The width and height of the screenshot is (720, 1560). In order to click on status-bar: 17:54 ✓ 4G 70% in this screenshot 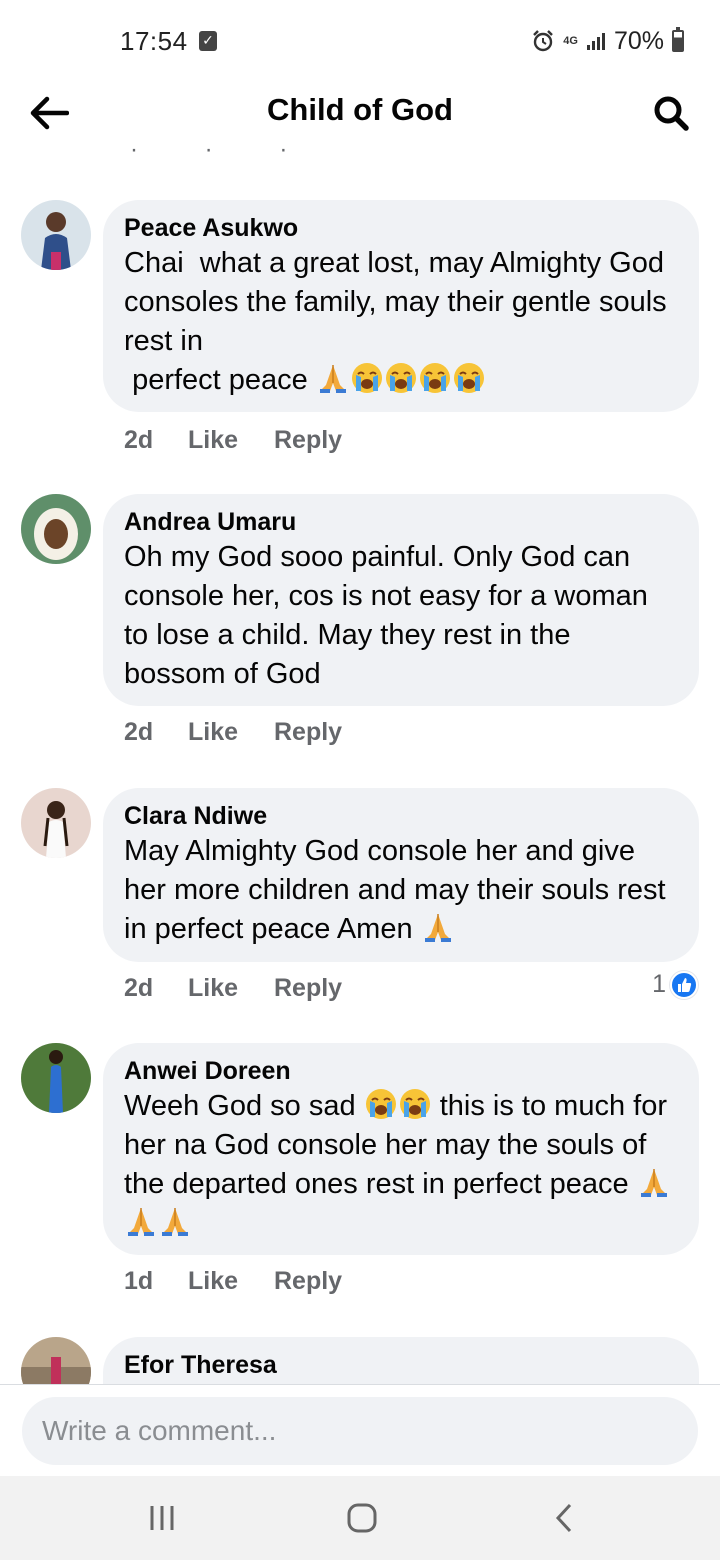, I will do `click(360, 40)`.